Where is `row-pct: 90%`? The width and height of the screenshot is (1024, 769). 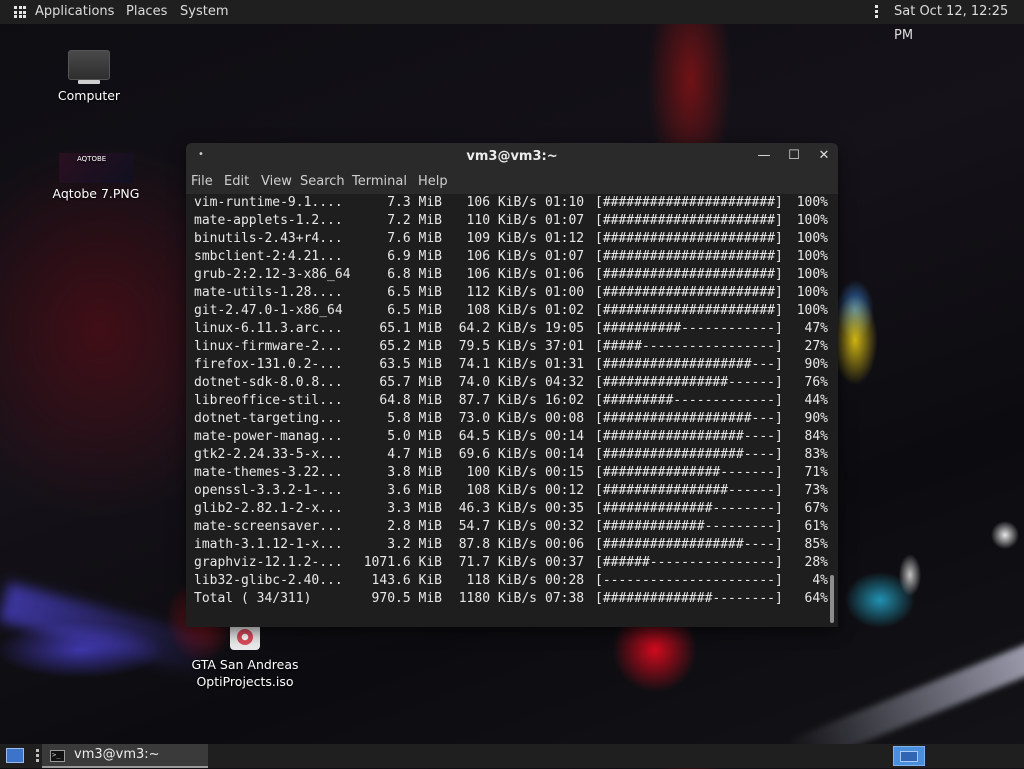
row-pct: 90% is located at coordinates (816, 418).